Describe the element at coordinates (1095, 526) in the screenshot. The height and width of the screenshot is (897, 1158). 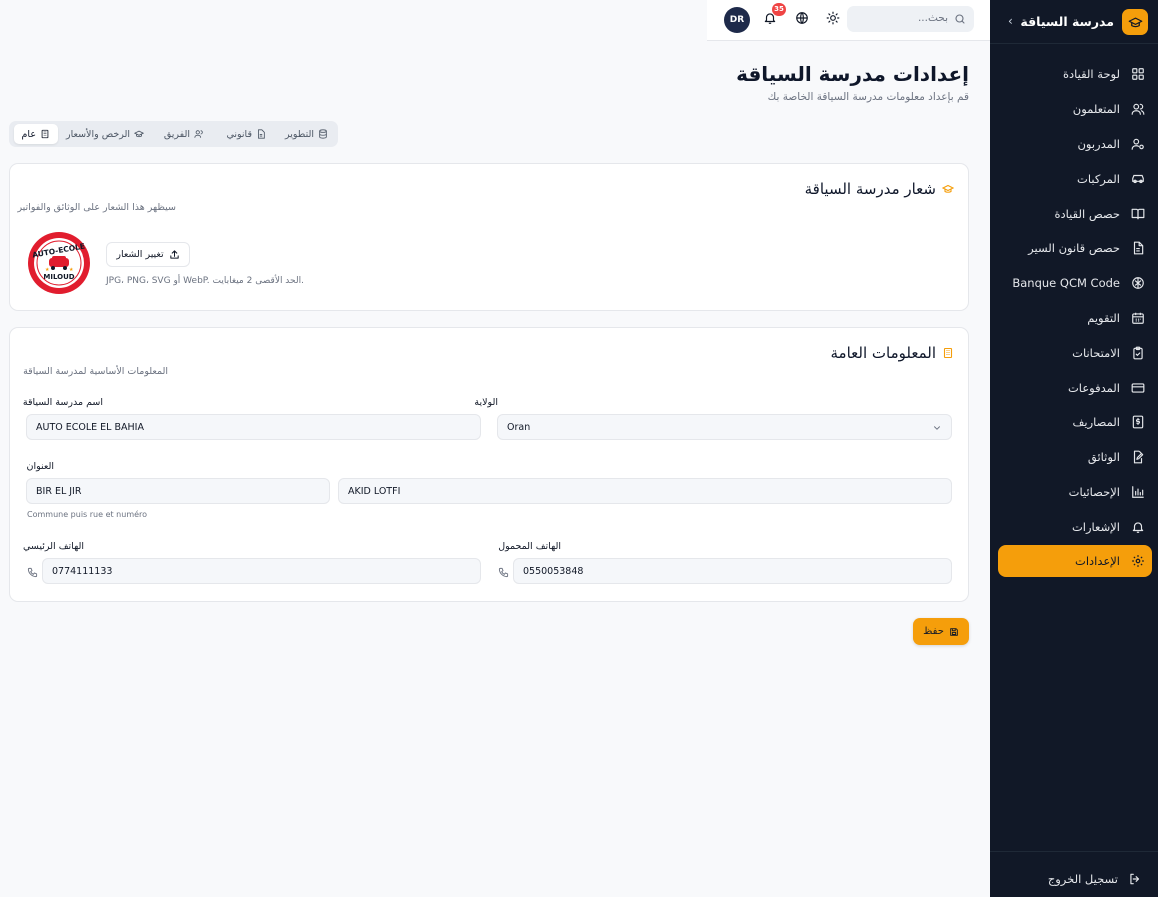
I see `sidebar-item-label: الإشعارات` at that location.